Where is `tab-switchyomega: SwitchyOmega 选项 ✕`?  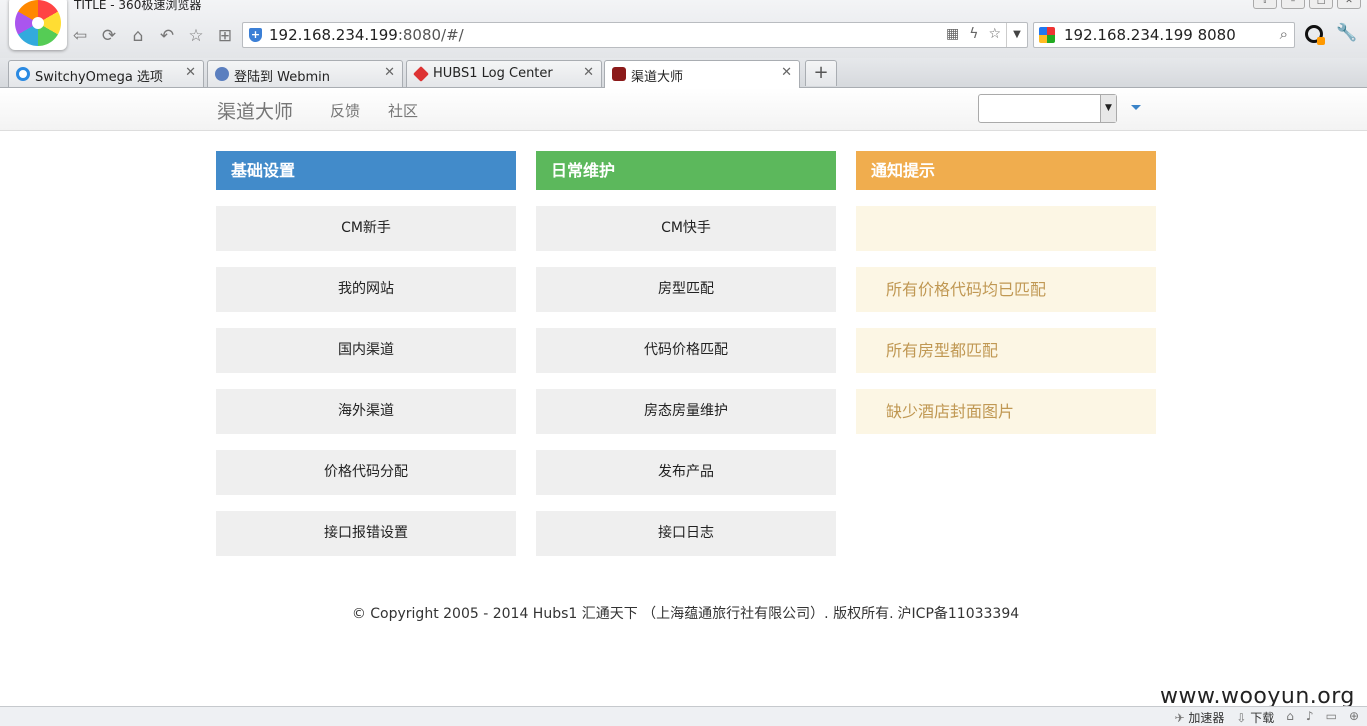 tab-switchyomega: SwitchyOmega 选项 ✕ is located at coordinates (106, 73).